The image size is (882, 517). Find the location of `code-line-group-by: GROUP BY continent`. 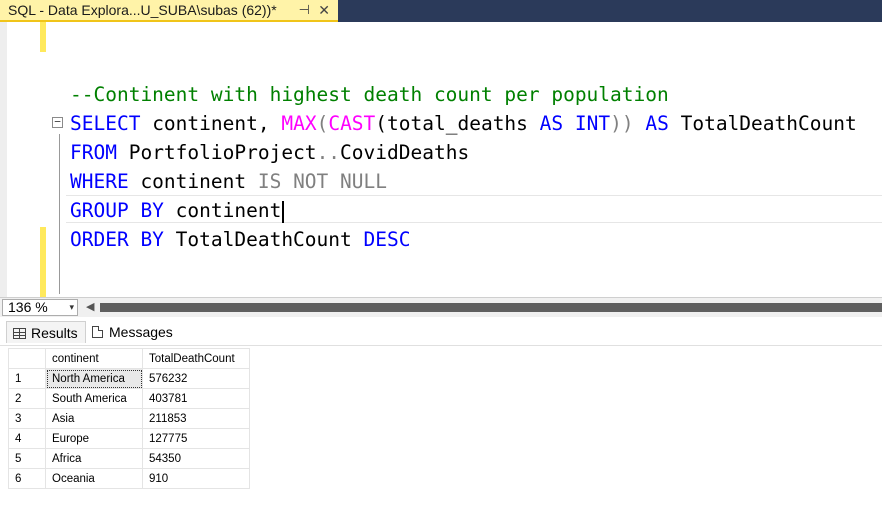

code-line-group-by: GROUP BY continent is located at coordinates (177, 211).